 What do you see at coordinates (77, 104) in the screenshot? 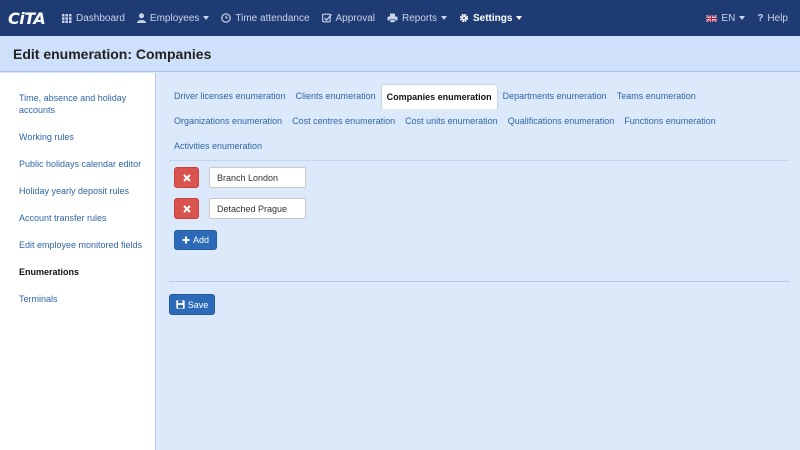
I see `sidebar-item-accounts: Time, absence and holiday accounts` at bounding box center [77, 104].